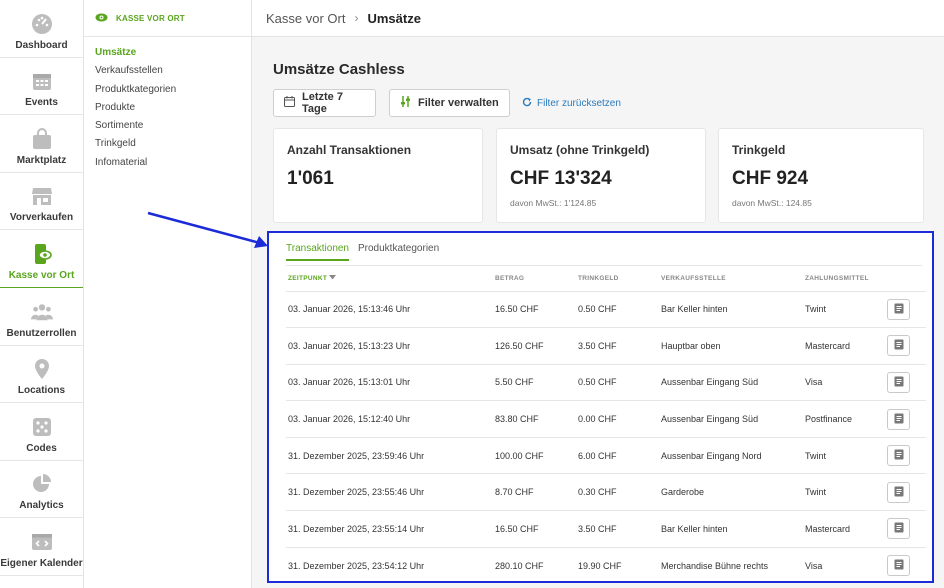 The width and height of the screenshot is (944, 588). What do you see at coordinates (772, 203) in the screenshot?
I see `kpi-subtext: davon MwSt.: 124.85` at bounding box center [772, 203].